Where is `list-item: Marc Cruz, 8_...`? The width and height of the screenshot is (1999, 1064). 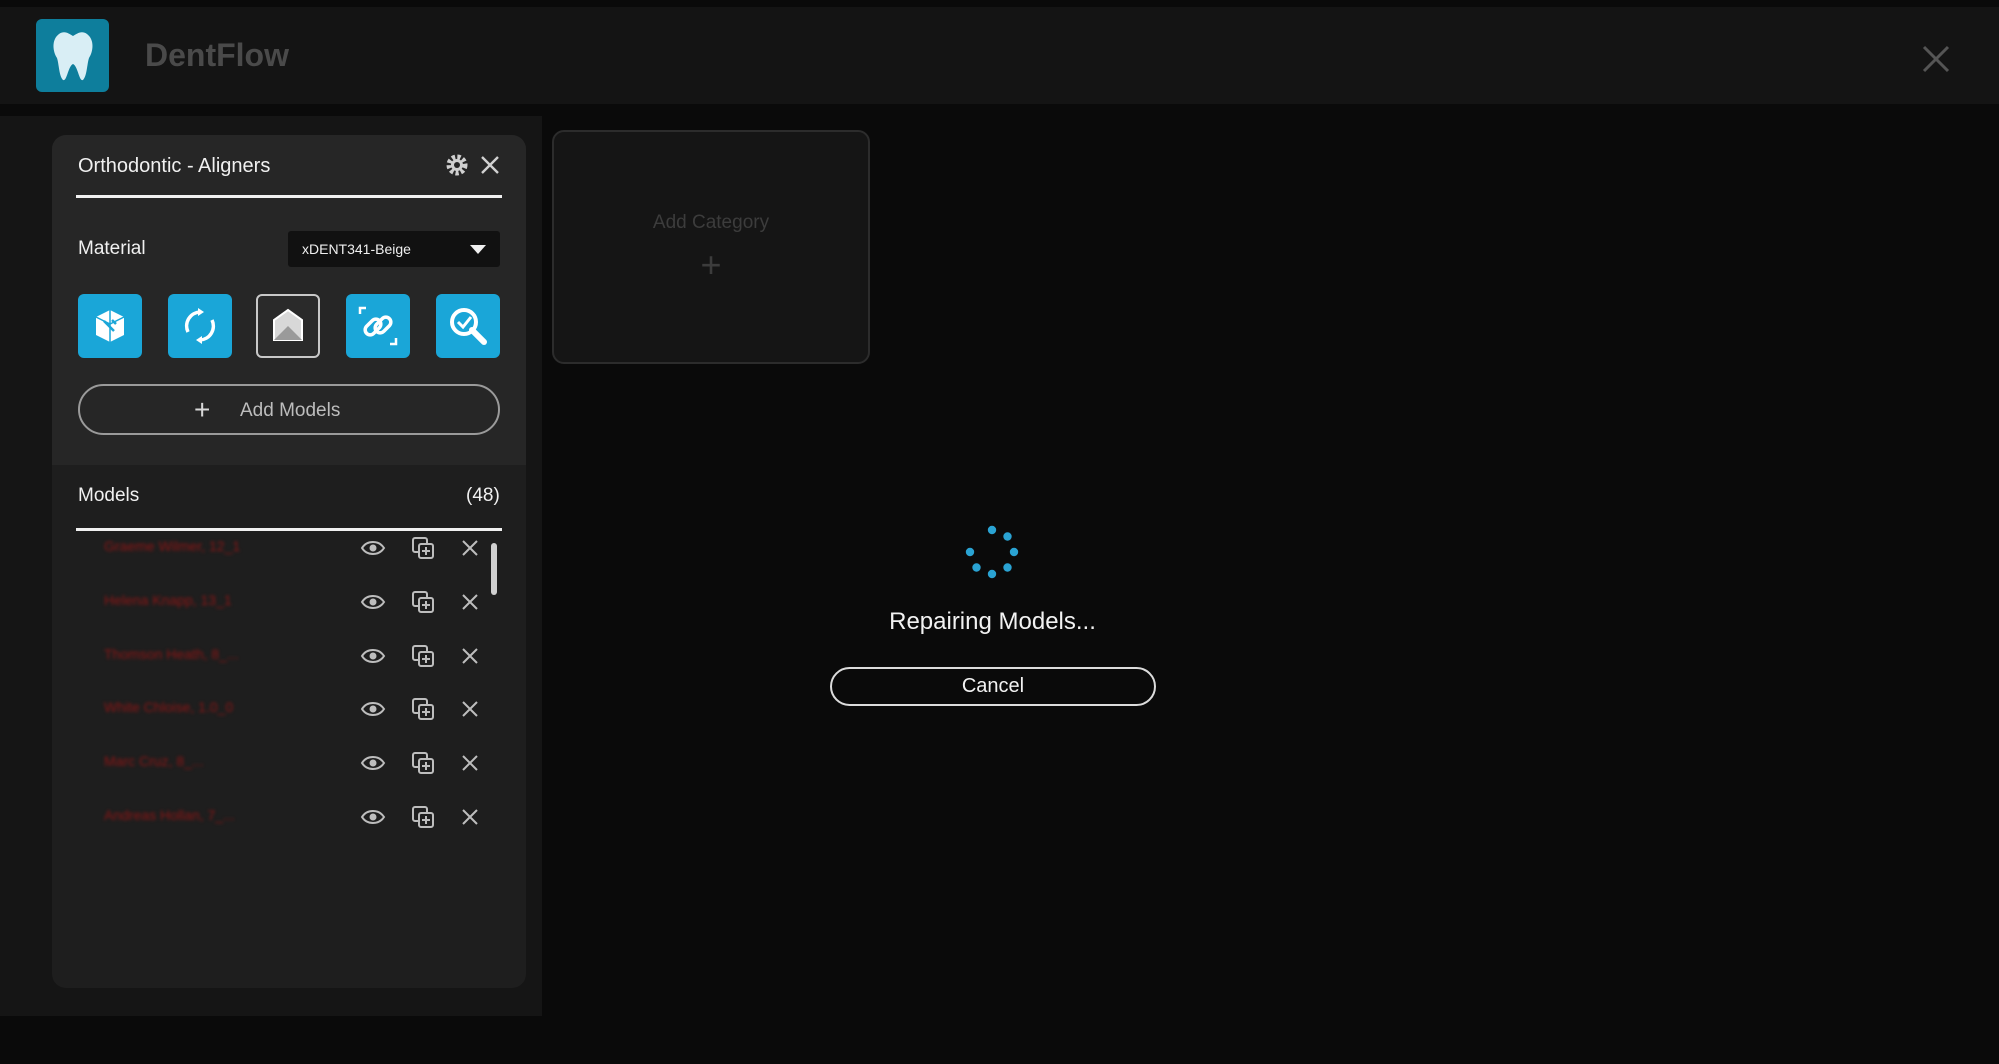
list-item: Marc Cruz, 8_... is located at coordinates (289, 763).